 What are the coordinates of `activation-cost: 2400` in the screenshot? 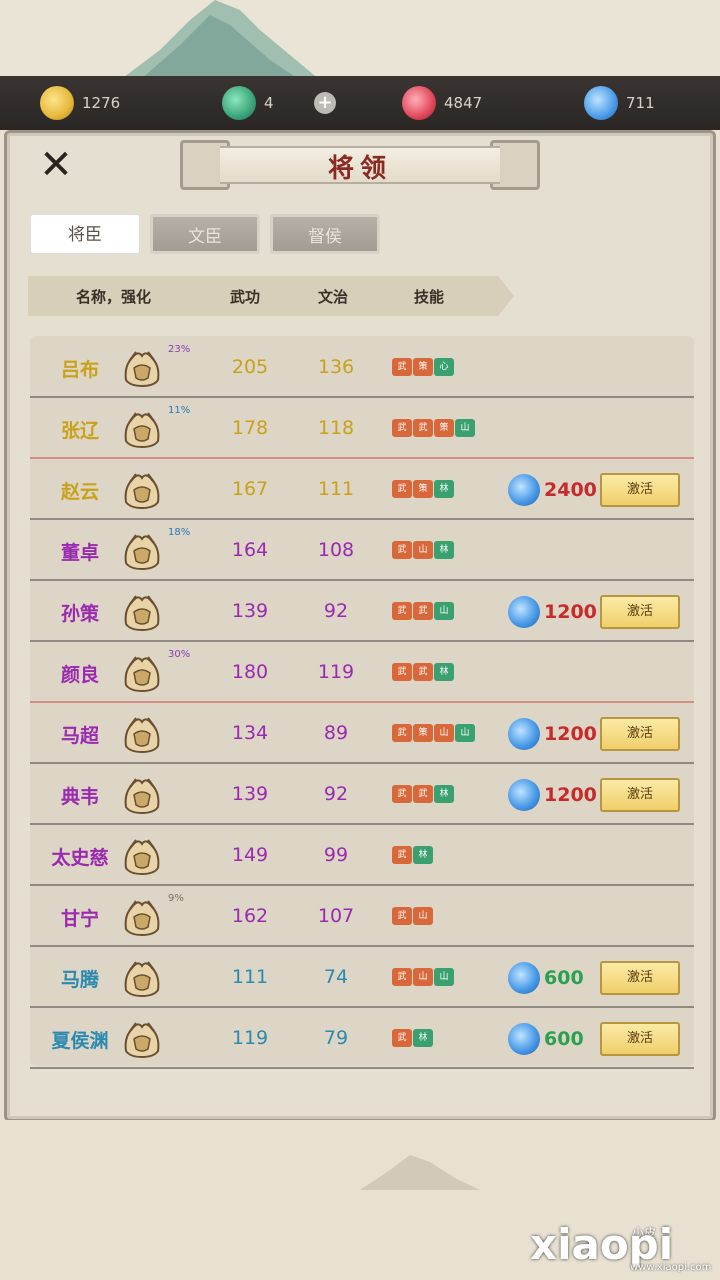 It's located at (552, 490).